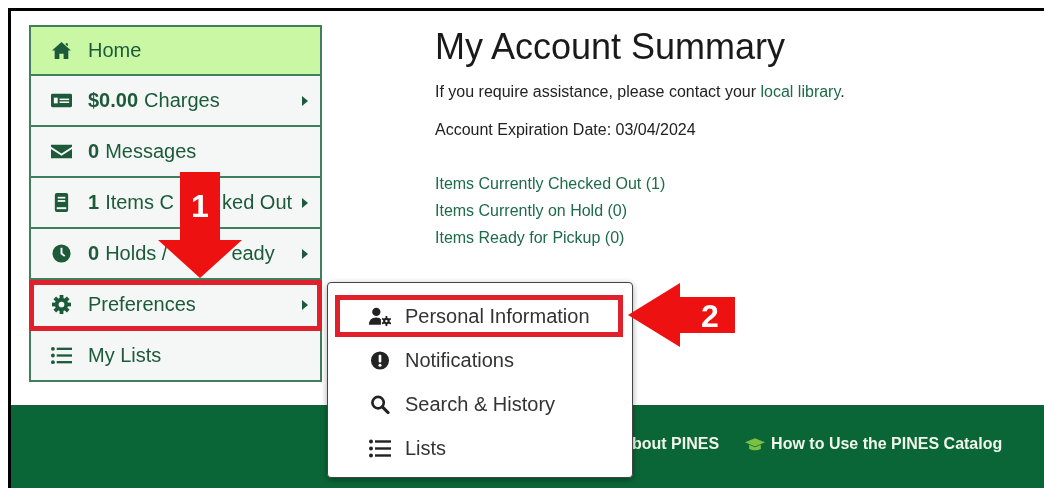  I want to click on menu-item: Lists, so click(479, 448).